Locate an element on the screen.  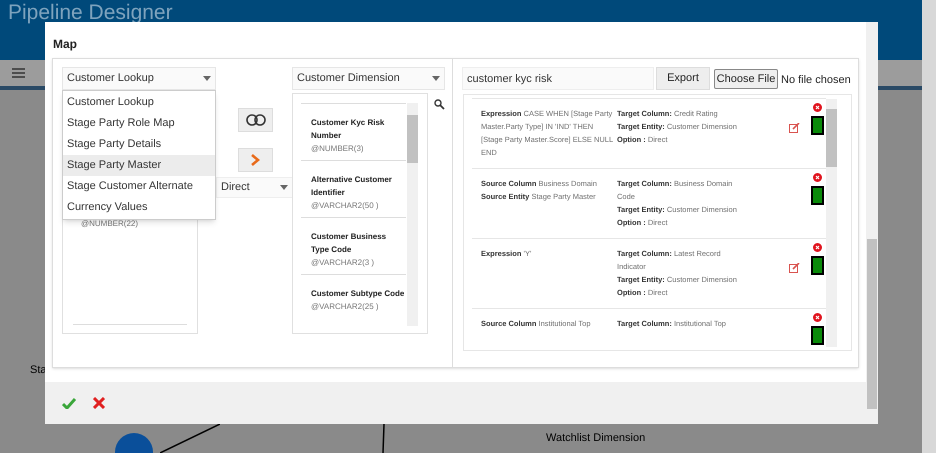
export-button: Export is located at coordinates (683, 78).